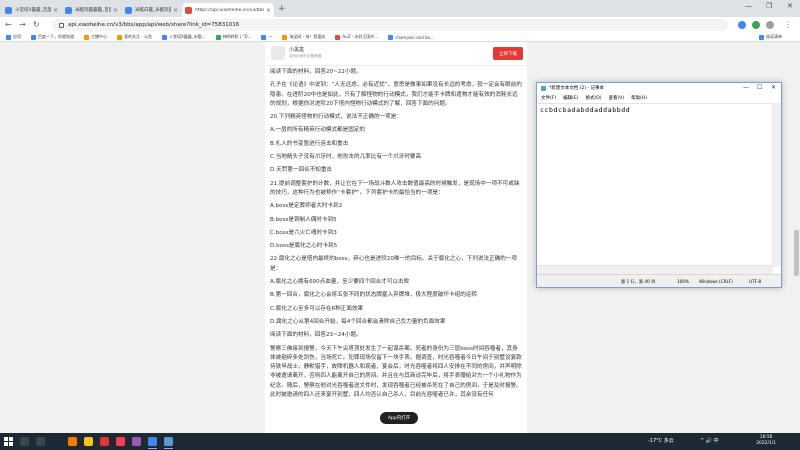 This screenshot has height=450, width=800. I want to click on maximize-icon: ❐, so click(769, 6).